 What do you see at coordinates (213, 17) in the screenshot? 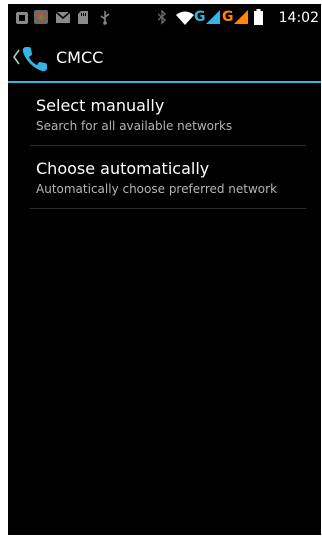
I see `signal-icon` at bounding box center [213, 17].